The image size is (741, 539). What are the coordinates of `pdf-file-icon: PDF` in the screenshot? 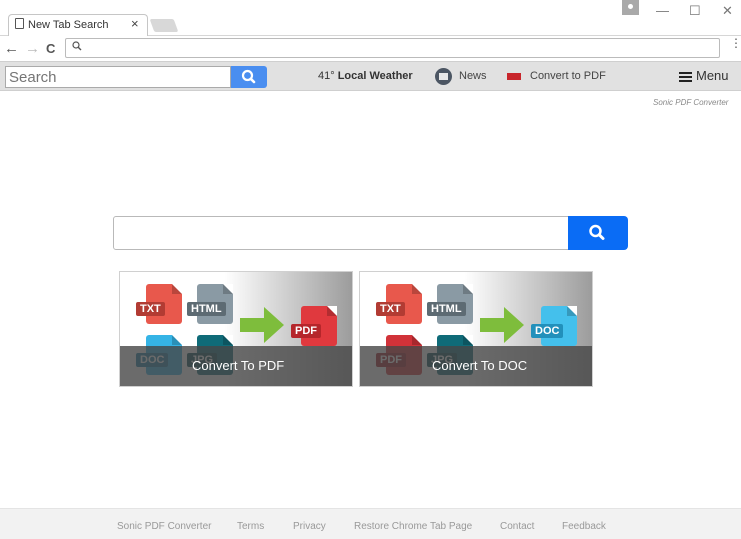 It's located at (314, 326).